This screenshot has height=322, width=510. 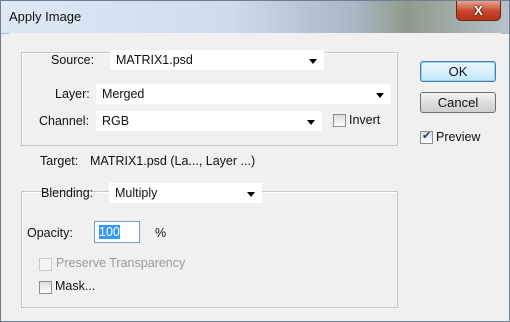 I want to click on channel-value: RGB, so click(x=116, y=121).